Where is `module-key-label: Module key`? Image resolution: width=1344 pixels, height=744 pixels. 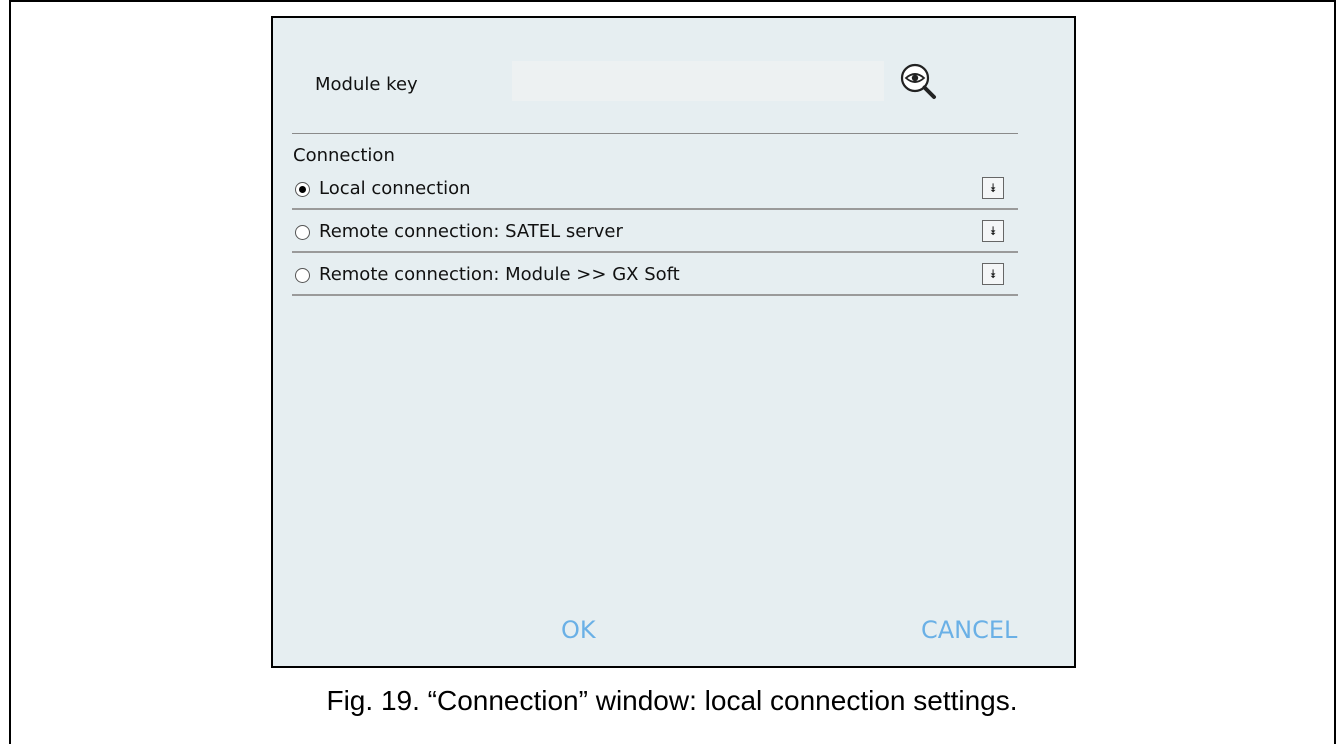
module-key-label: Module key is located at coordinates (366, 84).